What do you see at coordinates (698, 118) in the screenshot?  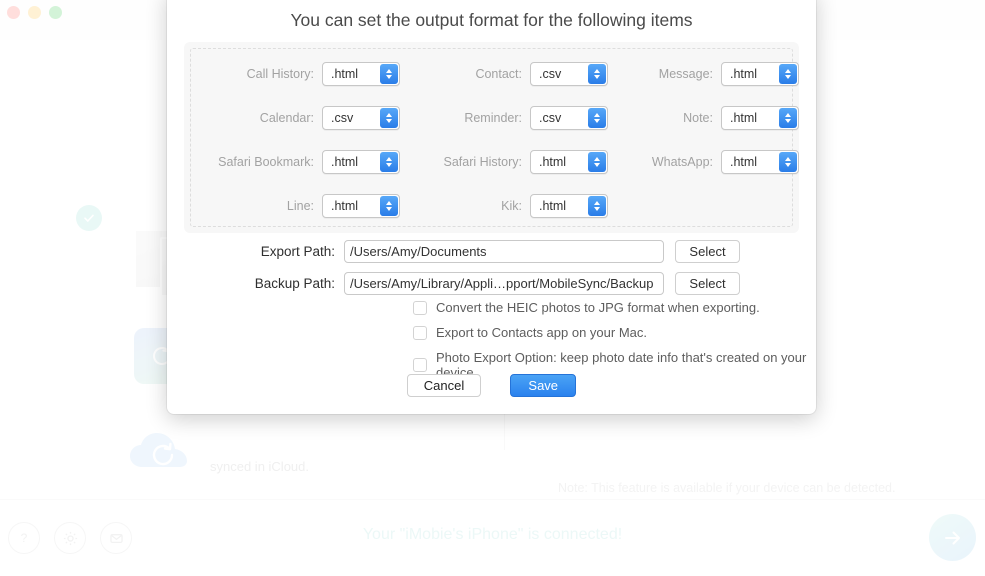 I see `format-label: Note:` at bounding box center [698, 118].